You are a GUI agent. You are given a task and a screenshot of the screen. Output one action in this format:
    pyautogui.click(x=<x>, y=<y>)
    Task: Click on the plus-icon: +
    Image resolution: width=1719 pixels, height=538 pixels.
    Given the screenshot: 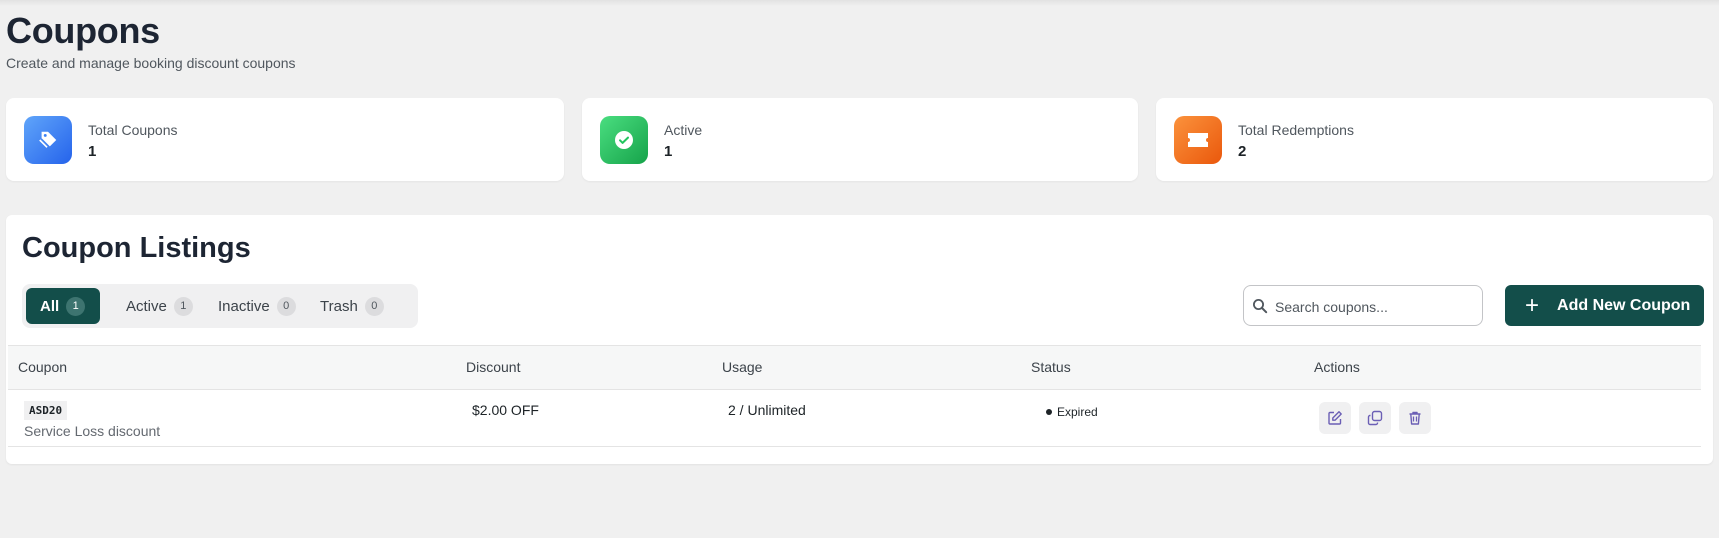 What is the action you would take?
    pyautogui.click(x=1532, y=305)
    